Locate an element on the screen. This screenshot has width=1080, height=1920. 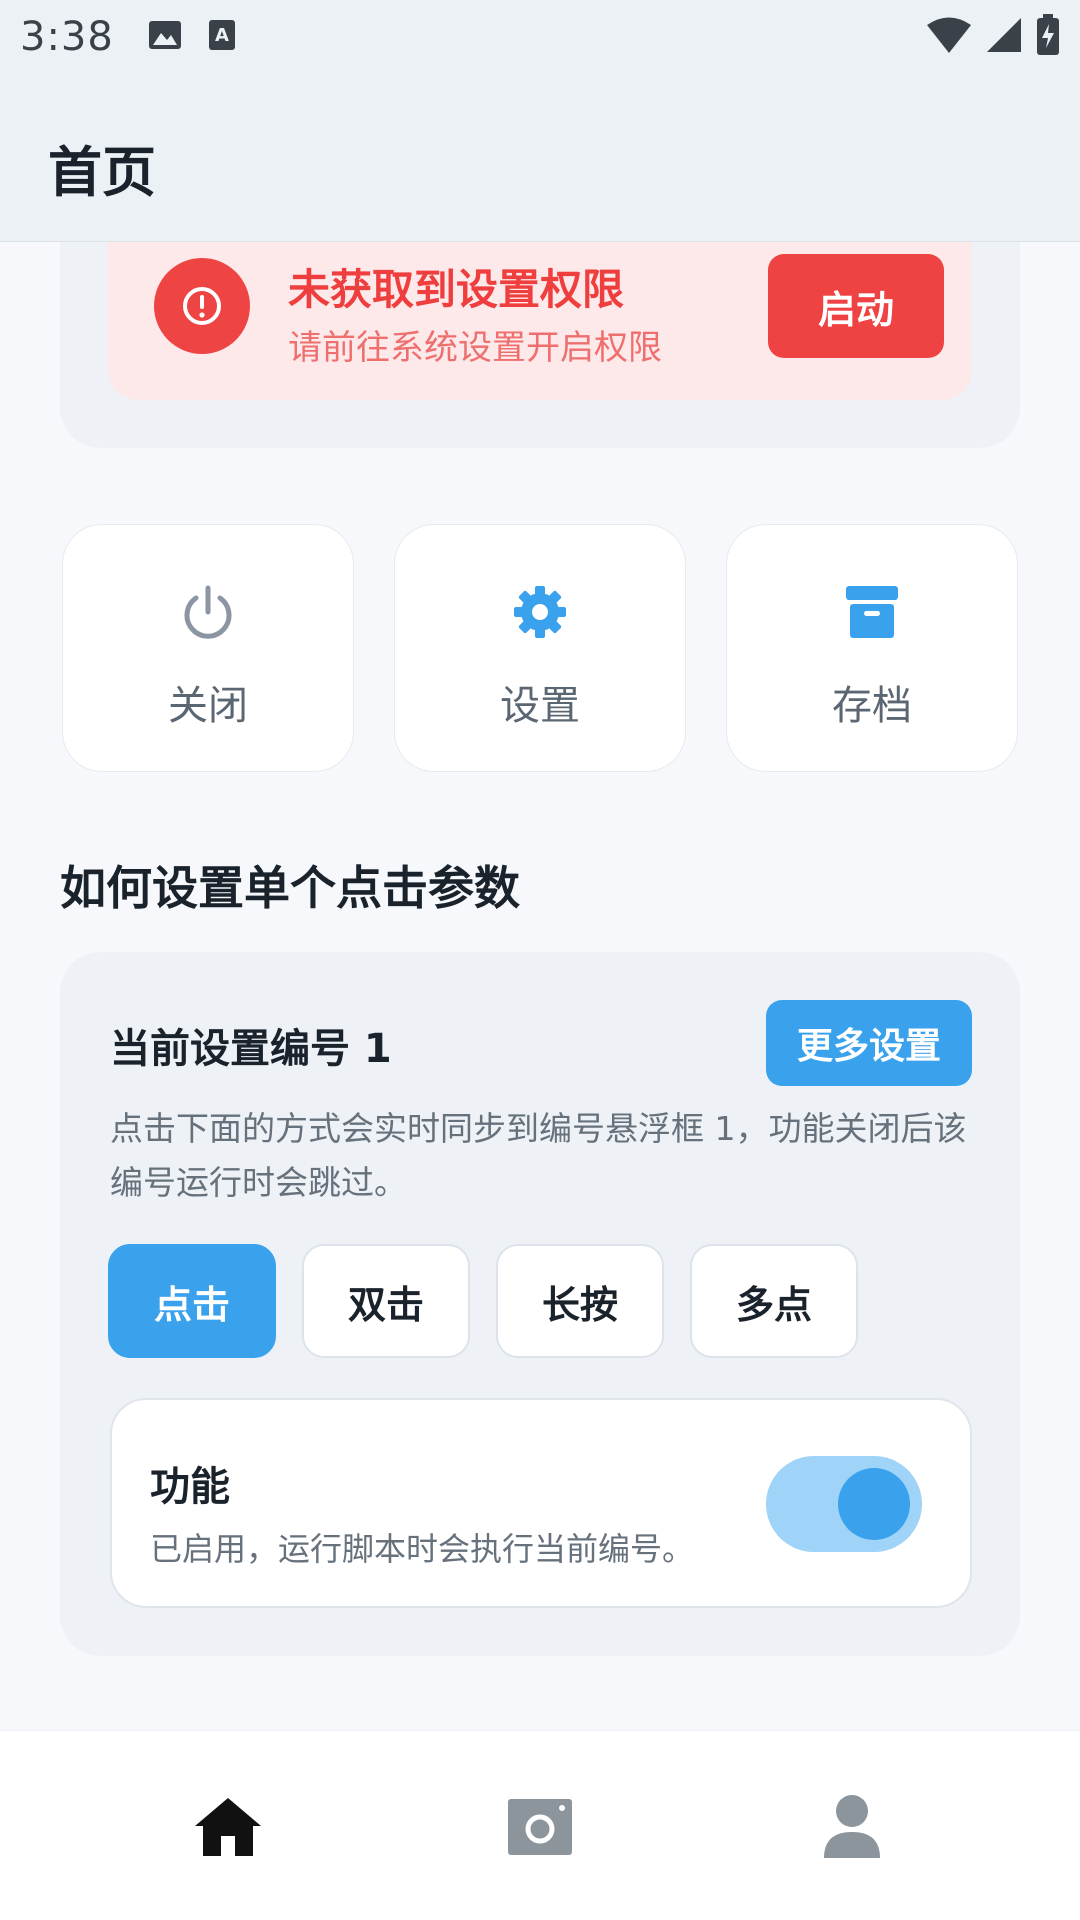
cell-signal-icon is located at coordinates (1004, 37).